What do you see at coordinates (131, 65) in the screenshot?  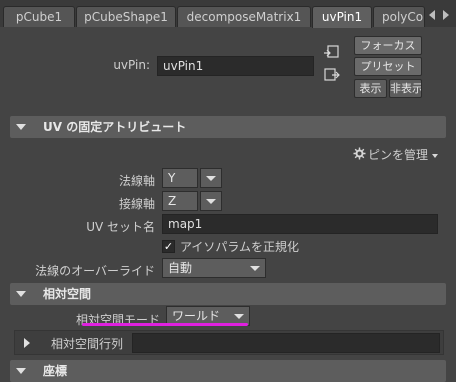 I see `node-type-label: uvPin:` at bounding box center [131, 65].